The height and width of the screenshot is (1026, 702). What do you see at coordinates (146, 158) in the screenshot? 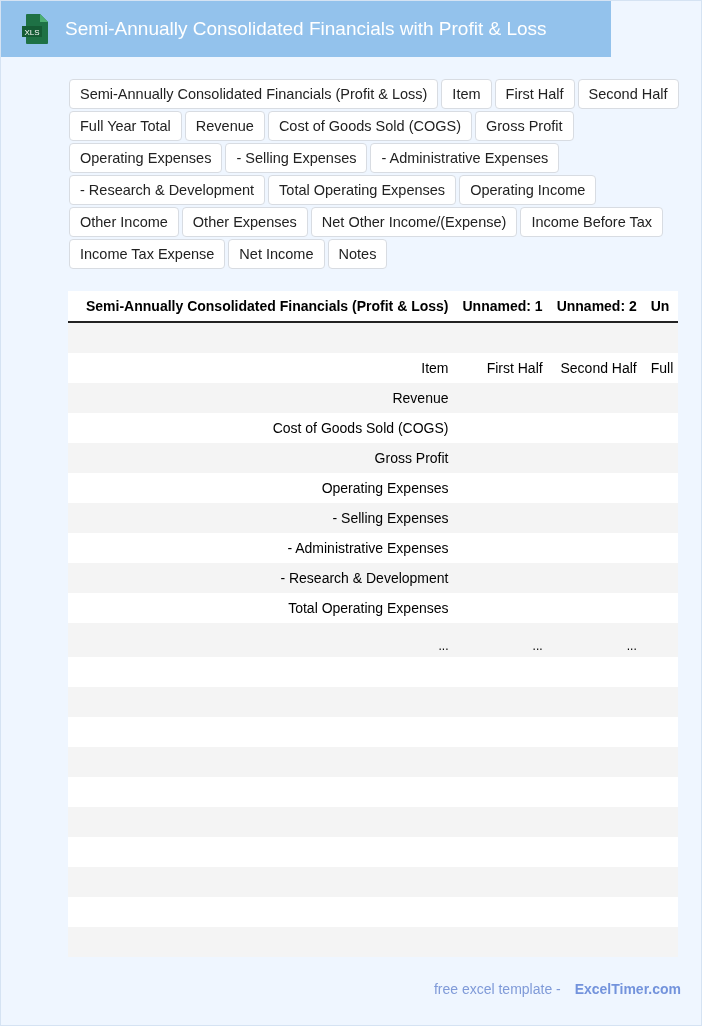
I see `column-chip: Operating Expenses` at bounding box center [146, 158].